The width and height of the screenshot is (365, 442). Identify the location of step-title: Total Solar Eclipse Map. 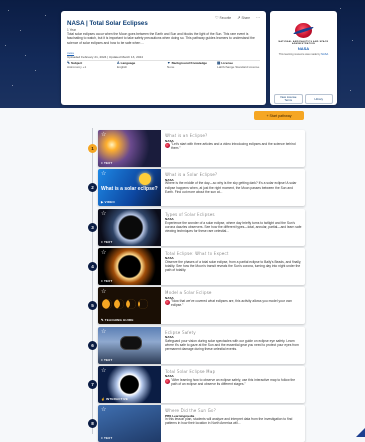
(190, 371).